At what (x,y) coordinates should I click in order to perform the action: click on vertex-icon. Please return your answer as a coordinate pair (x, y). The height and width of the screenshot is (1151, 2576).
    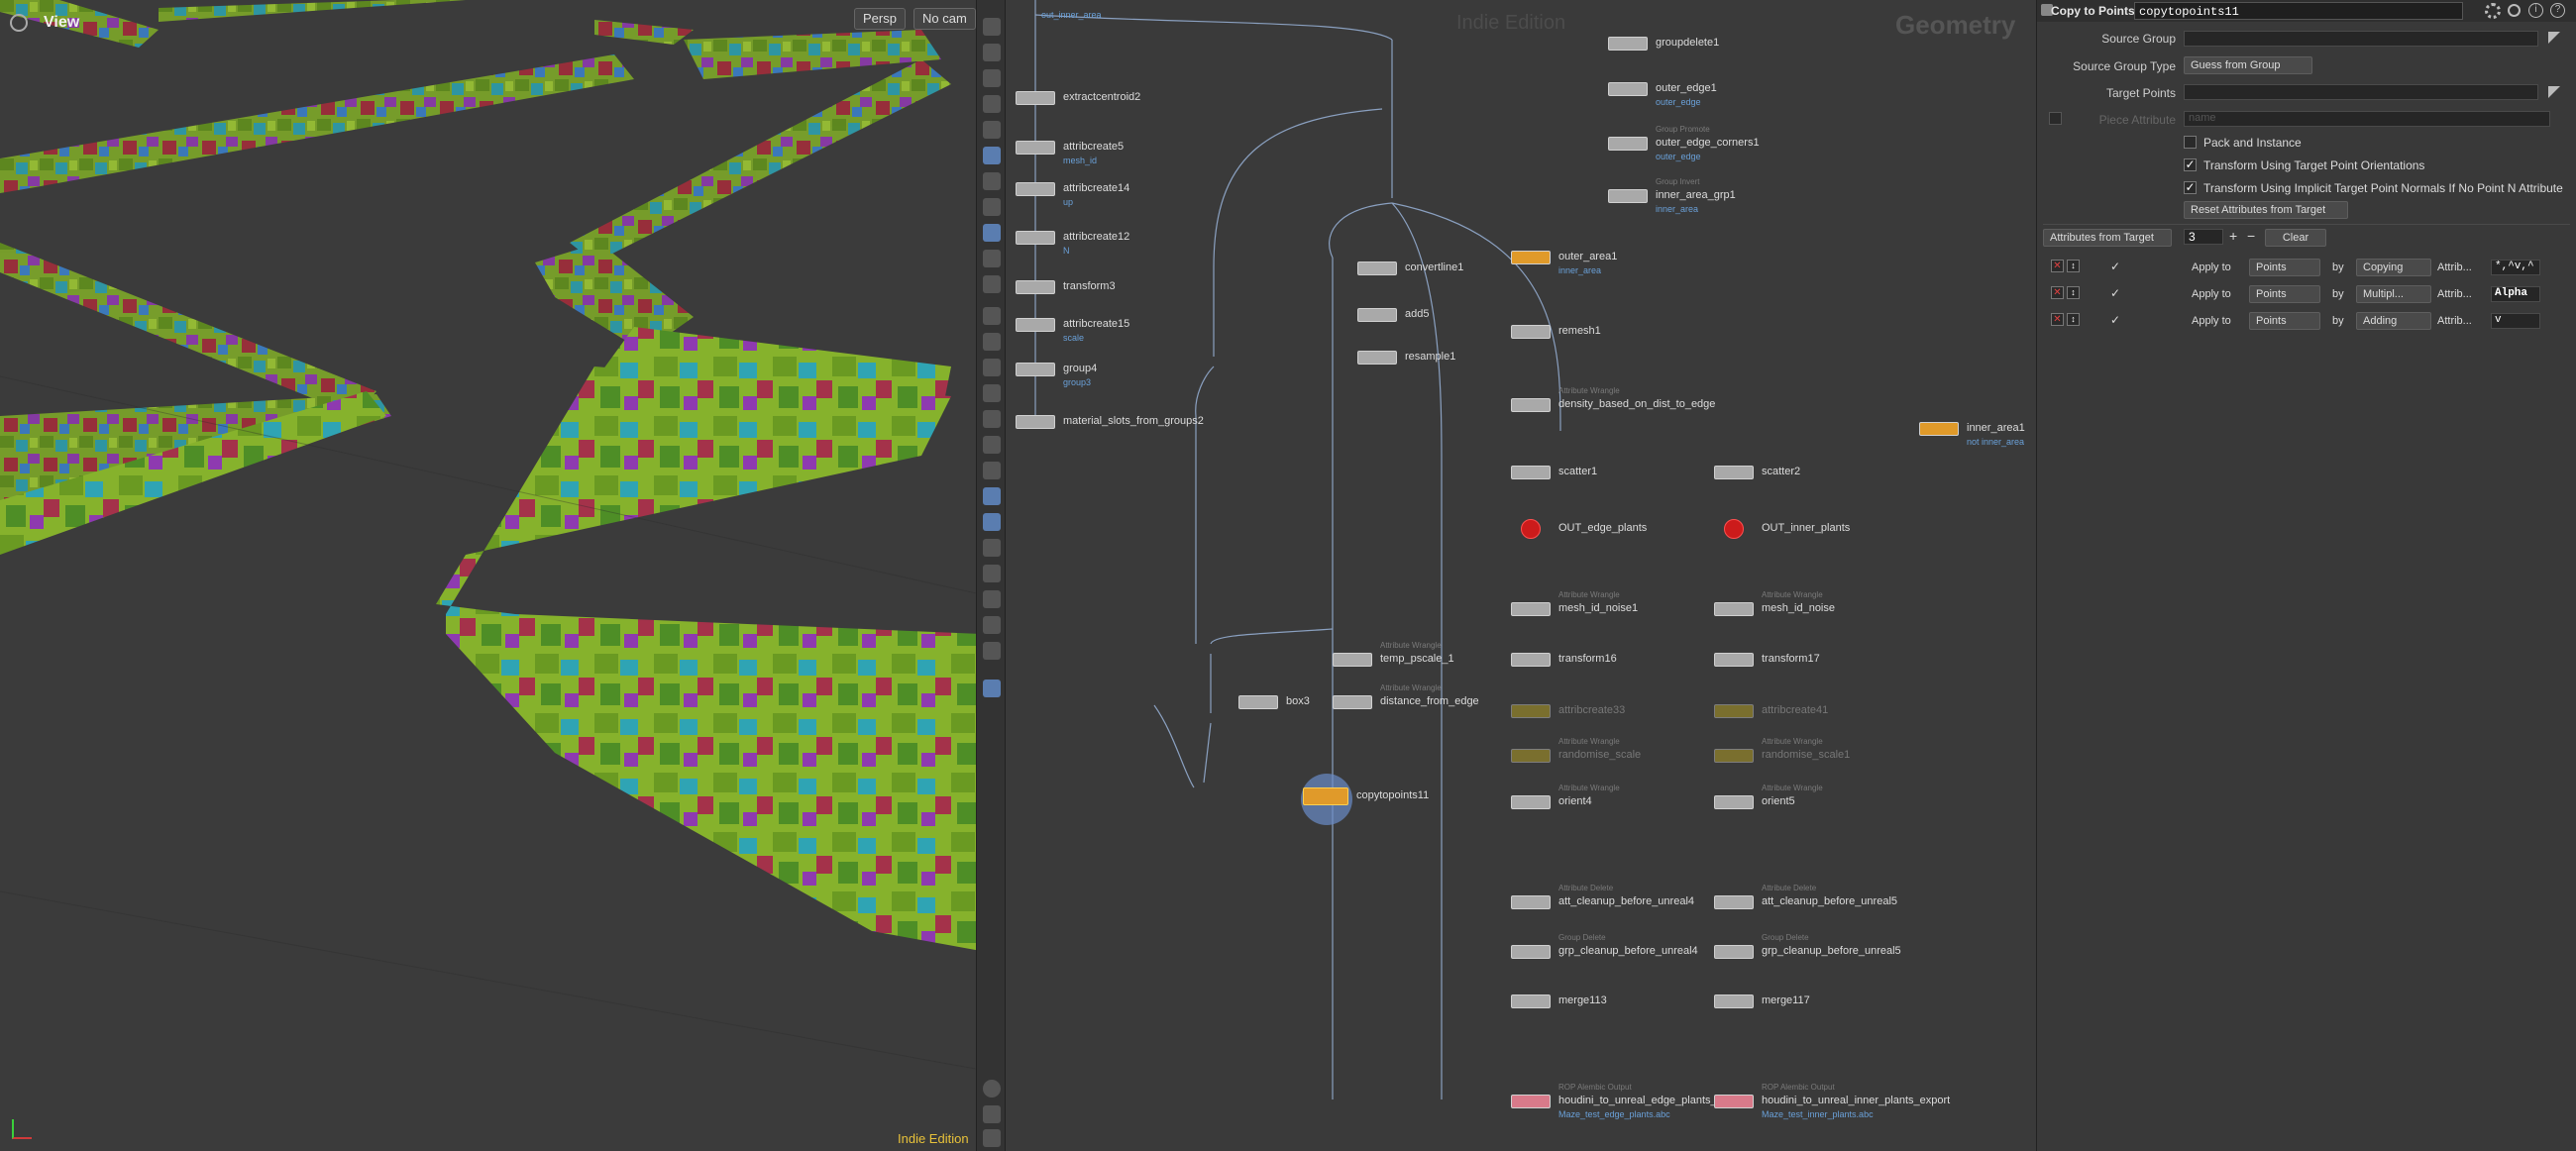
    Looking at the image, I should click on (992, 548).